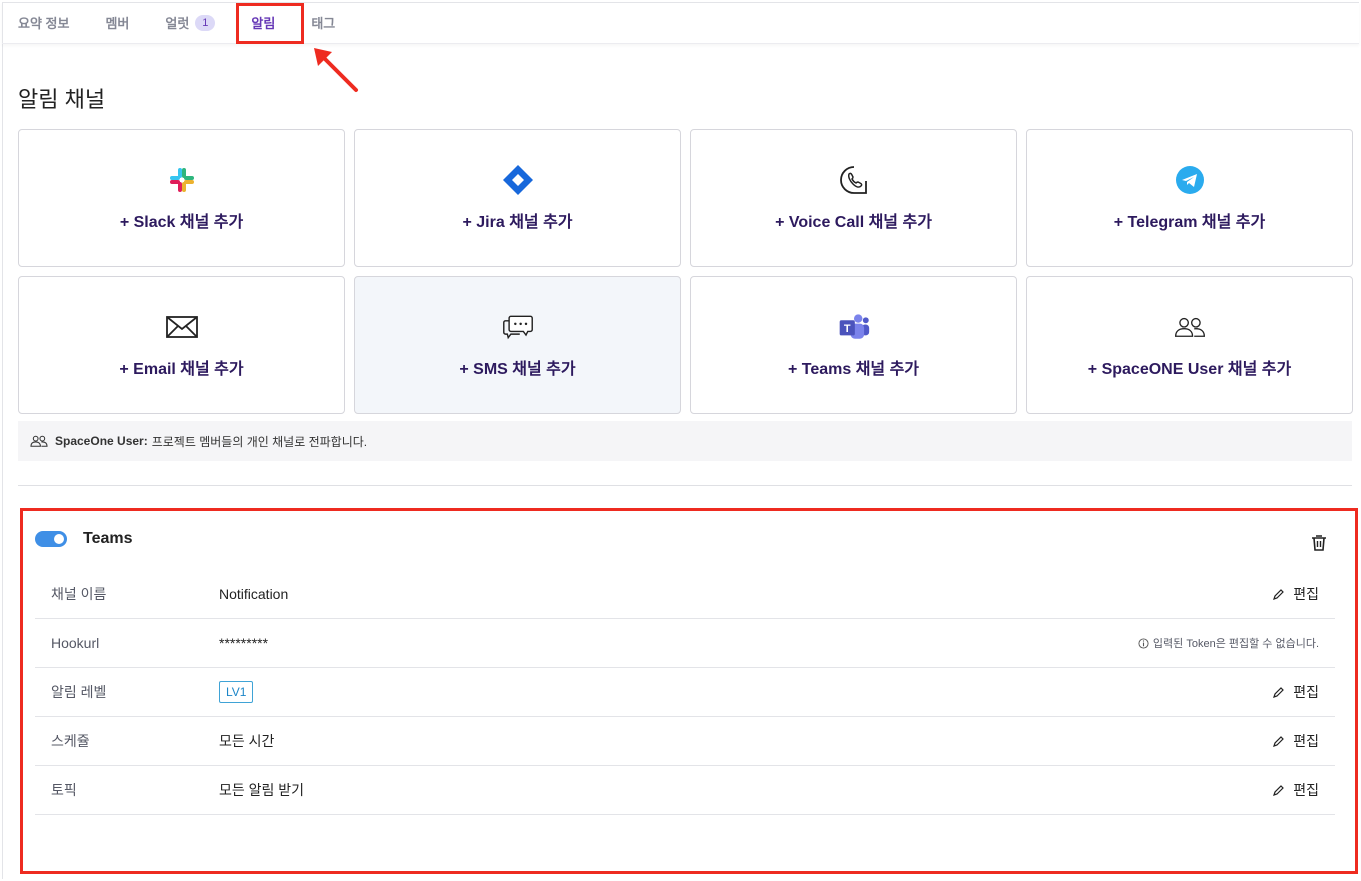  Describe the element at coordinates (685, 441) in the screenshot. I see `spaceone-user-info: SpaceOne User: 프로젝트 멤버들의 개인 채널로 전파합니다.` at that location.